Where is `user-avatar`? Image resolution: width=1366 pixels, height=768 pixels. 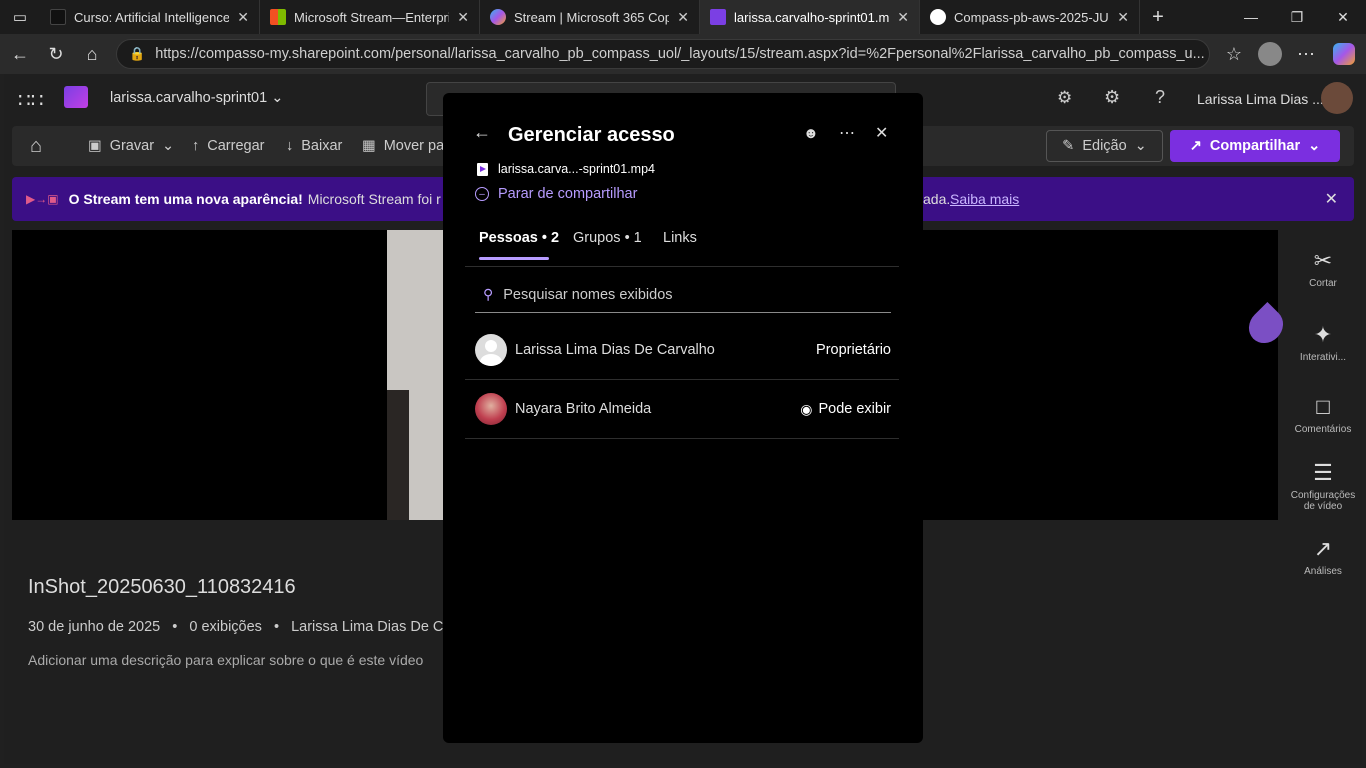 user-avatar is located at coordinates (1337, 98).